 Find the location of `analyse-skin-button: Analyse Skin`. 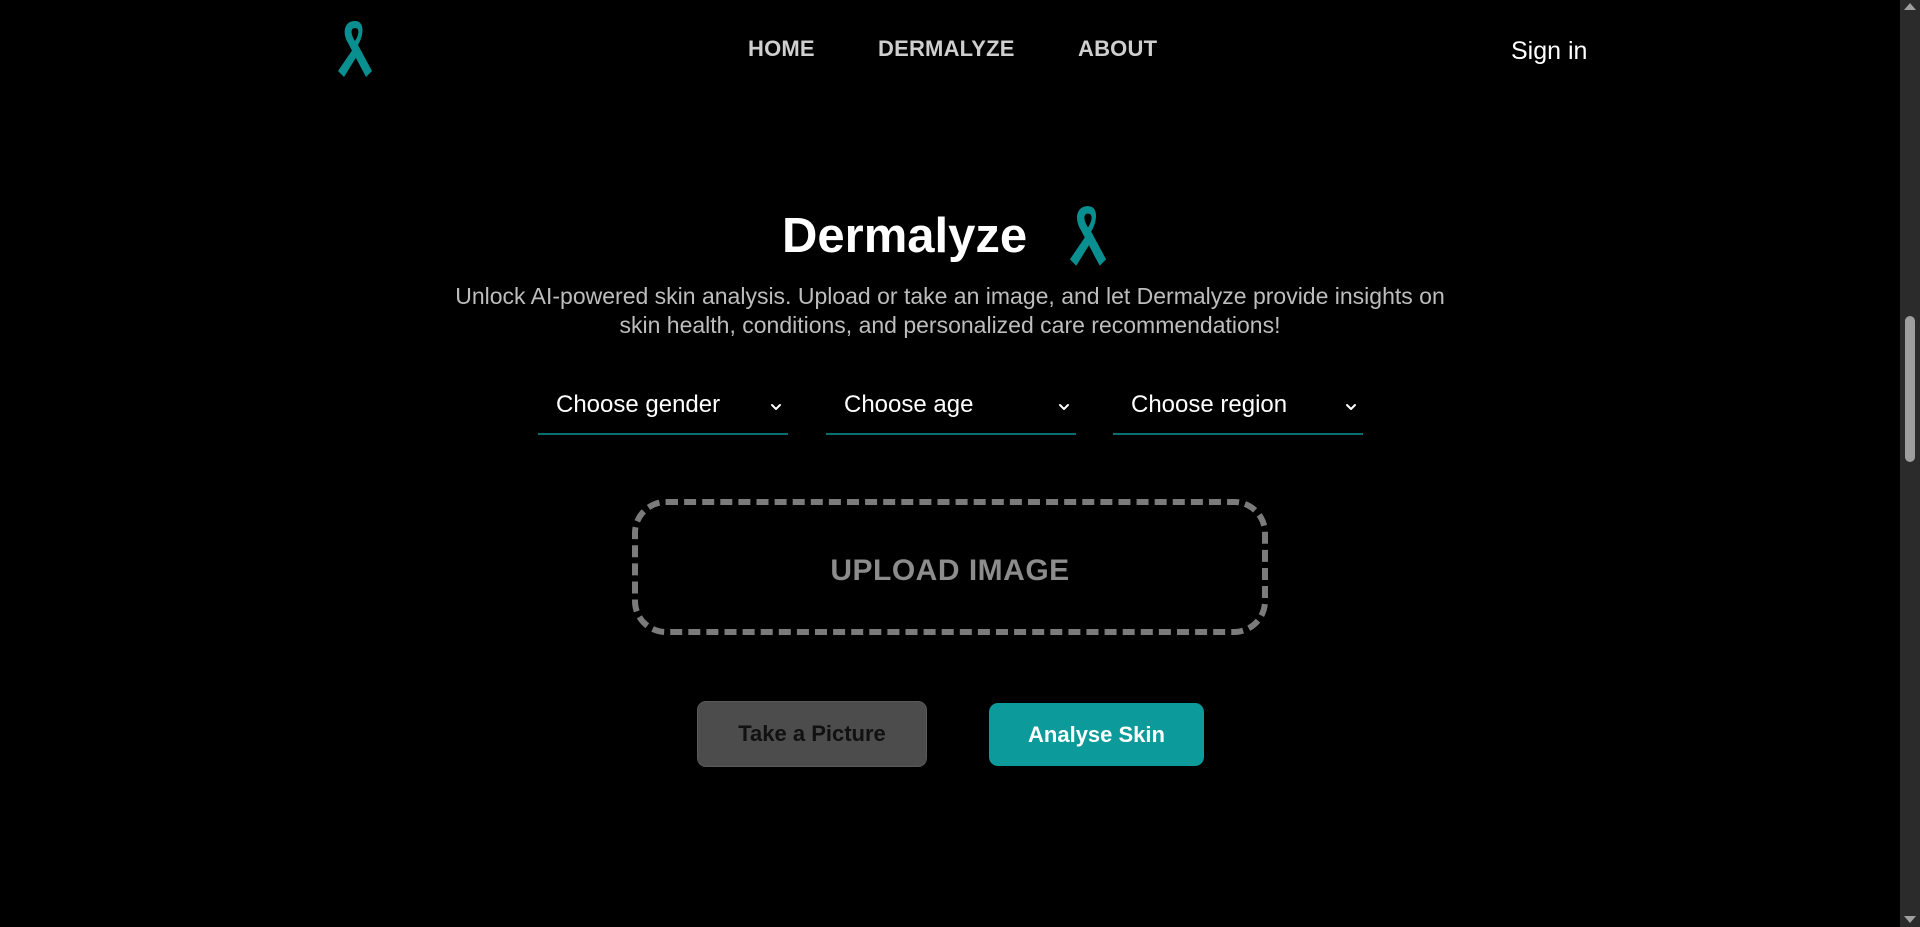

analyse-skin-button: Analyse Skin is located at coordinates (1096, 734).